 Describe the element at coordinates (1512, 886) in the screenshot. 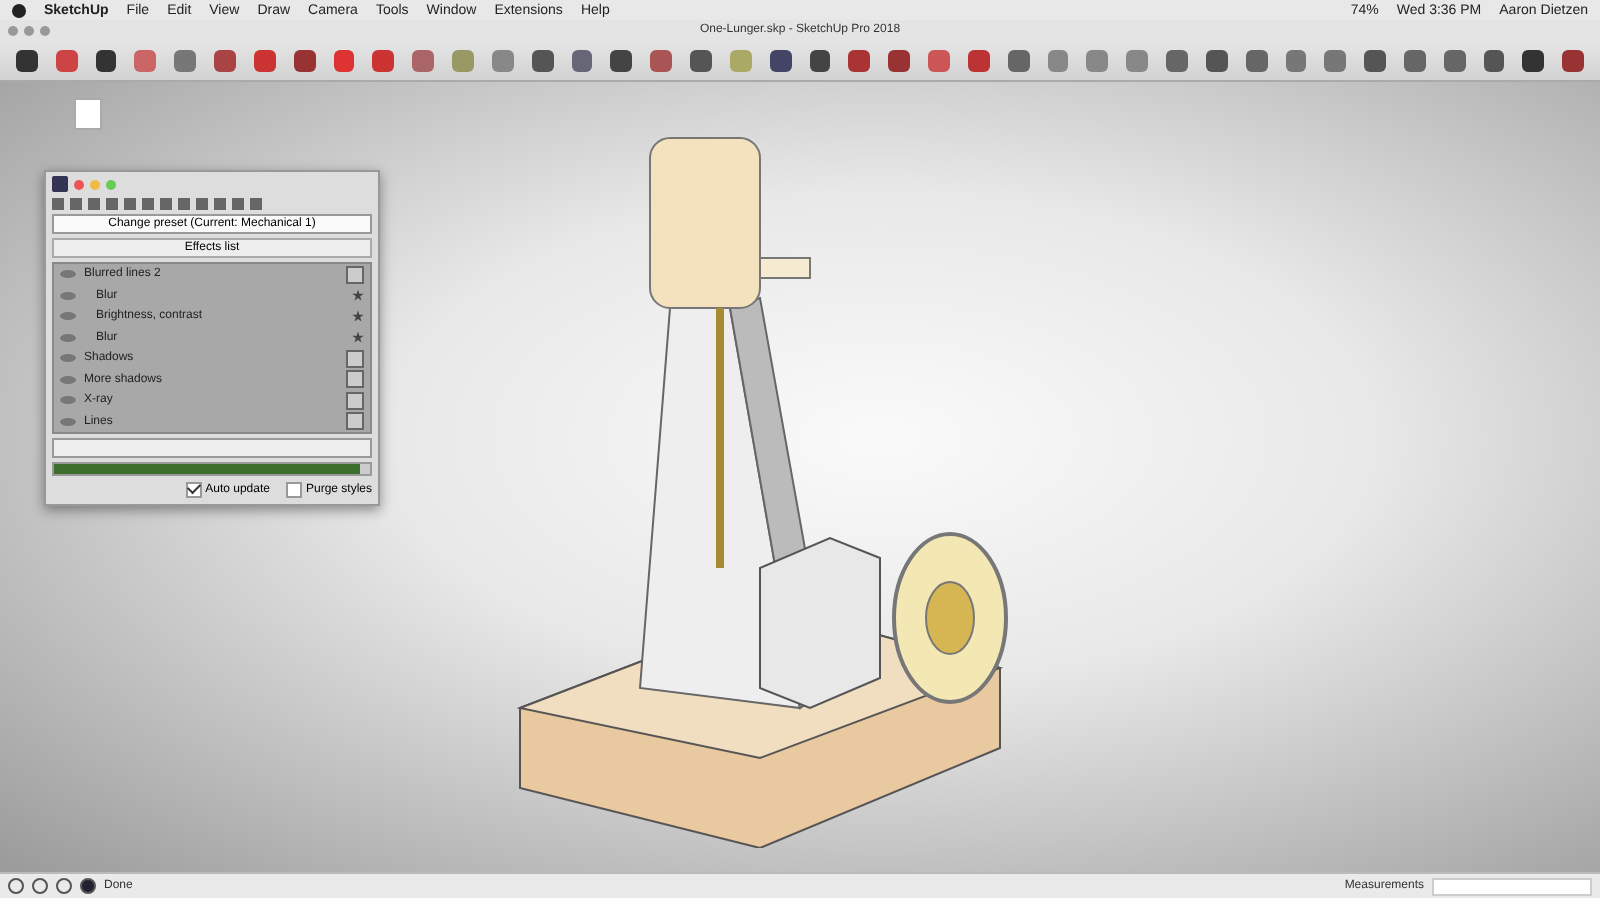

I see `measurements-field` at that location.